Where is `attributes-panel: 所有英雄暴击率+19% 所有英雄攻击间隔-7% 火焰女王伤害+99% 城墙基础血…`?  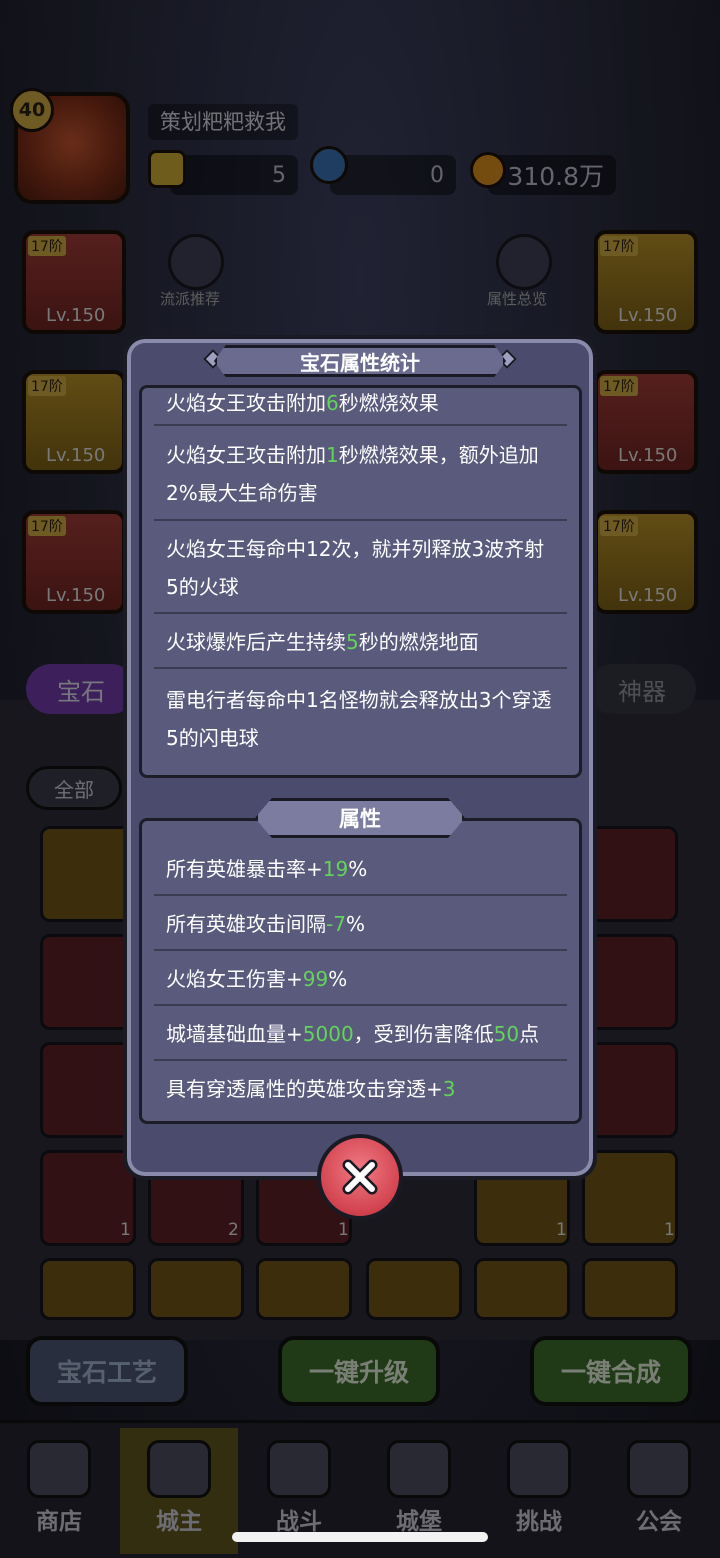 attributes-panel: 所有英雄暴击率+19% 所有英雄攻击间隔-7% 火焰女王伤害+99% 城墙基础血… is located at coordinates (360, 971).